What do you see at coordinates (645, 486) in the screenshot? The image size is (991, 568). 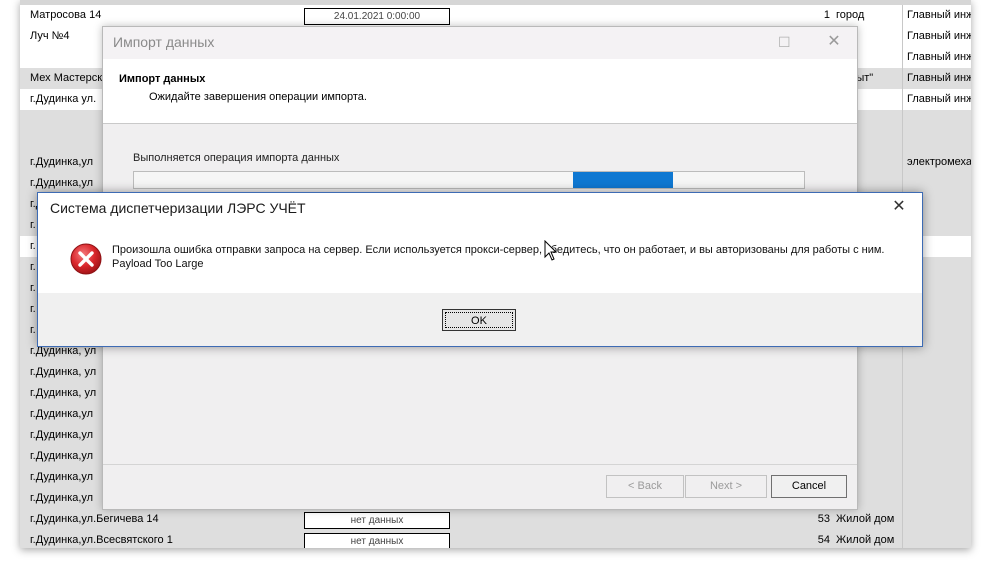 I see `back-button: < Back` at bounding box center [645, 486].